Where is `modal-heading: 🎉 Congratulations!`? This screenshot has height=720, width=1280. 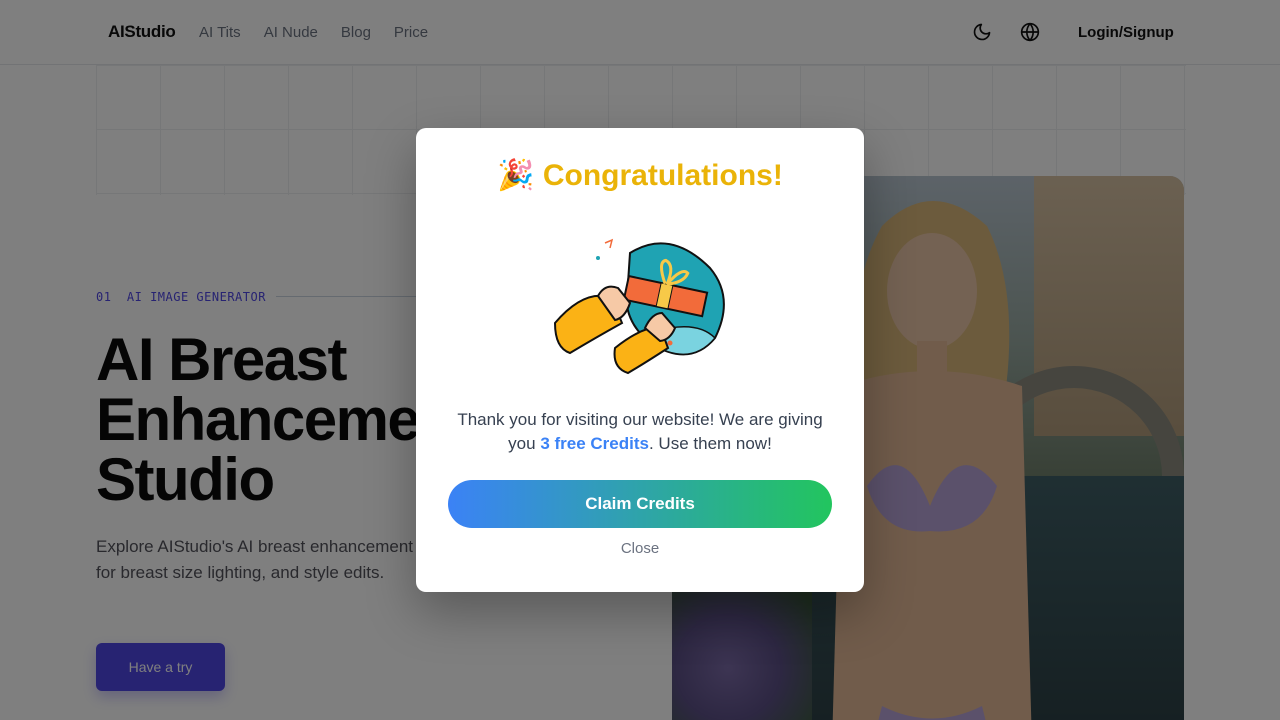
modal-heading: 🎉 Congratulations! is located at coordinates (640, 175).